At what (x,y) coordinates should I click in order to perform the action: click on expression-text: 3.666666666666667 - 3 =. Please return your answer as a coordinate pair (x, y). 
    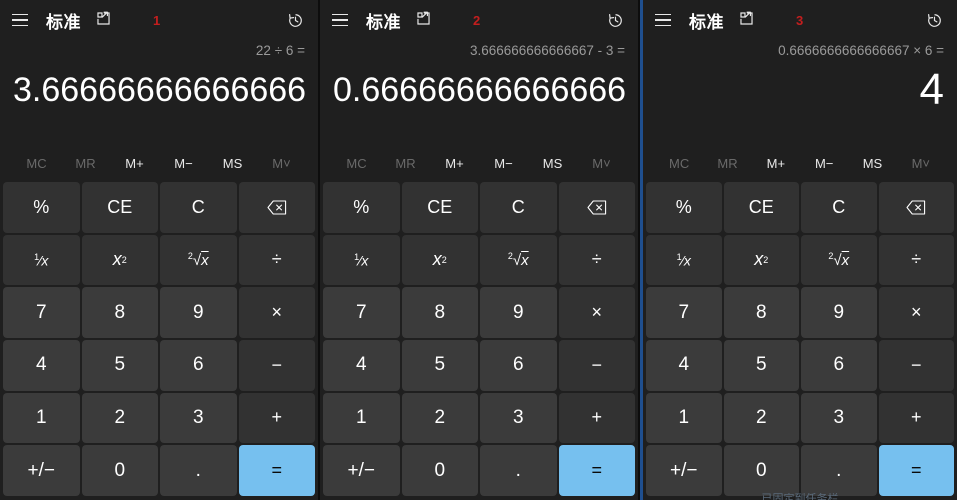
    Looking at the image, I should click on (547, 50).